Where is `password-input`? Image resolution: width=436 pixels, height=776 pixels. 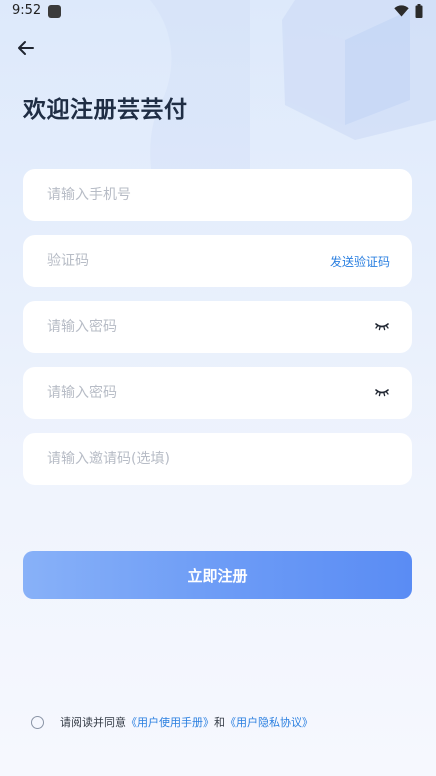
password-input is located at coordinates (217, 327).